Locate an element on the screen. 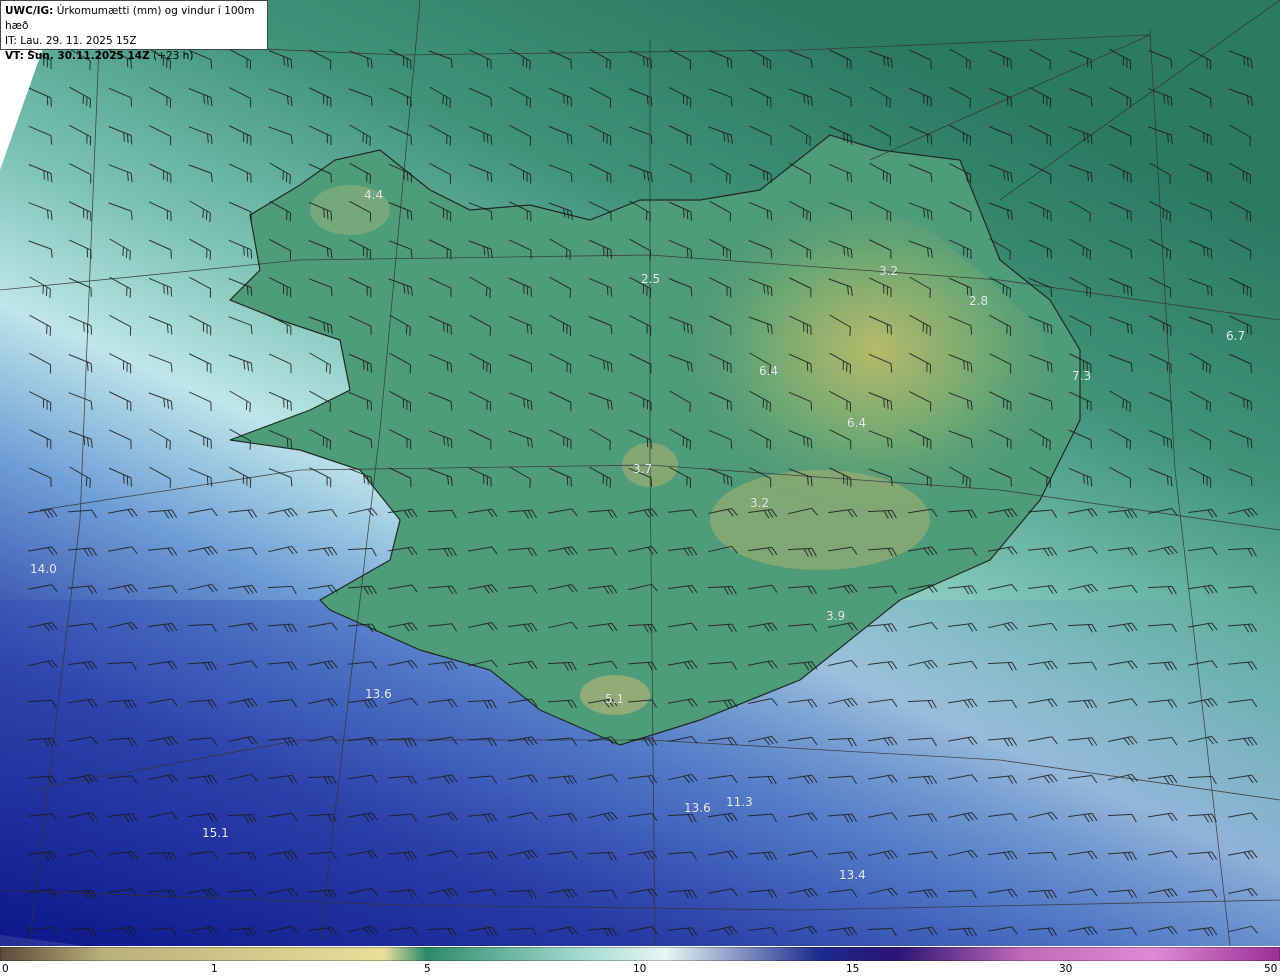 Image resolution: width=1280 pixels, height=978 pixels. colorbar-ticks: 0 1 5 10 15 30 50 is located at coordinates (640, 969).